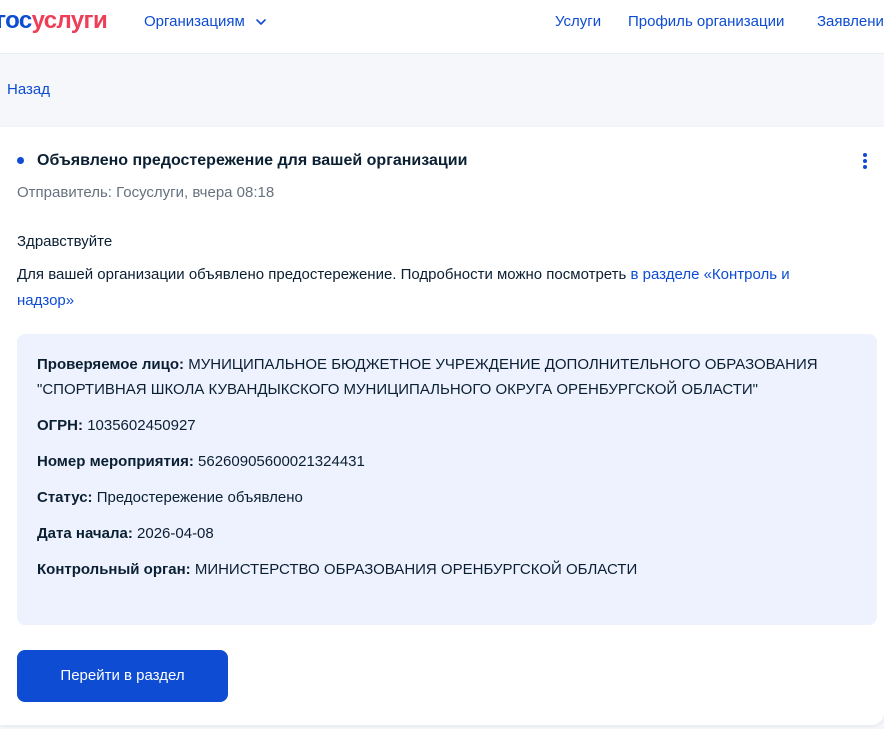 The width and height of the screenshot is (884, 729). Describe the element at coordinates (260, 22) in the screenshot. I see `chevron-down-icon` at that location.